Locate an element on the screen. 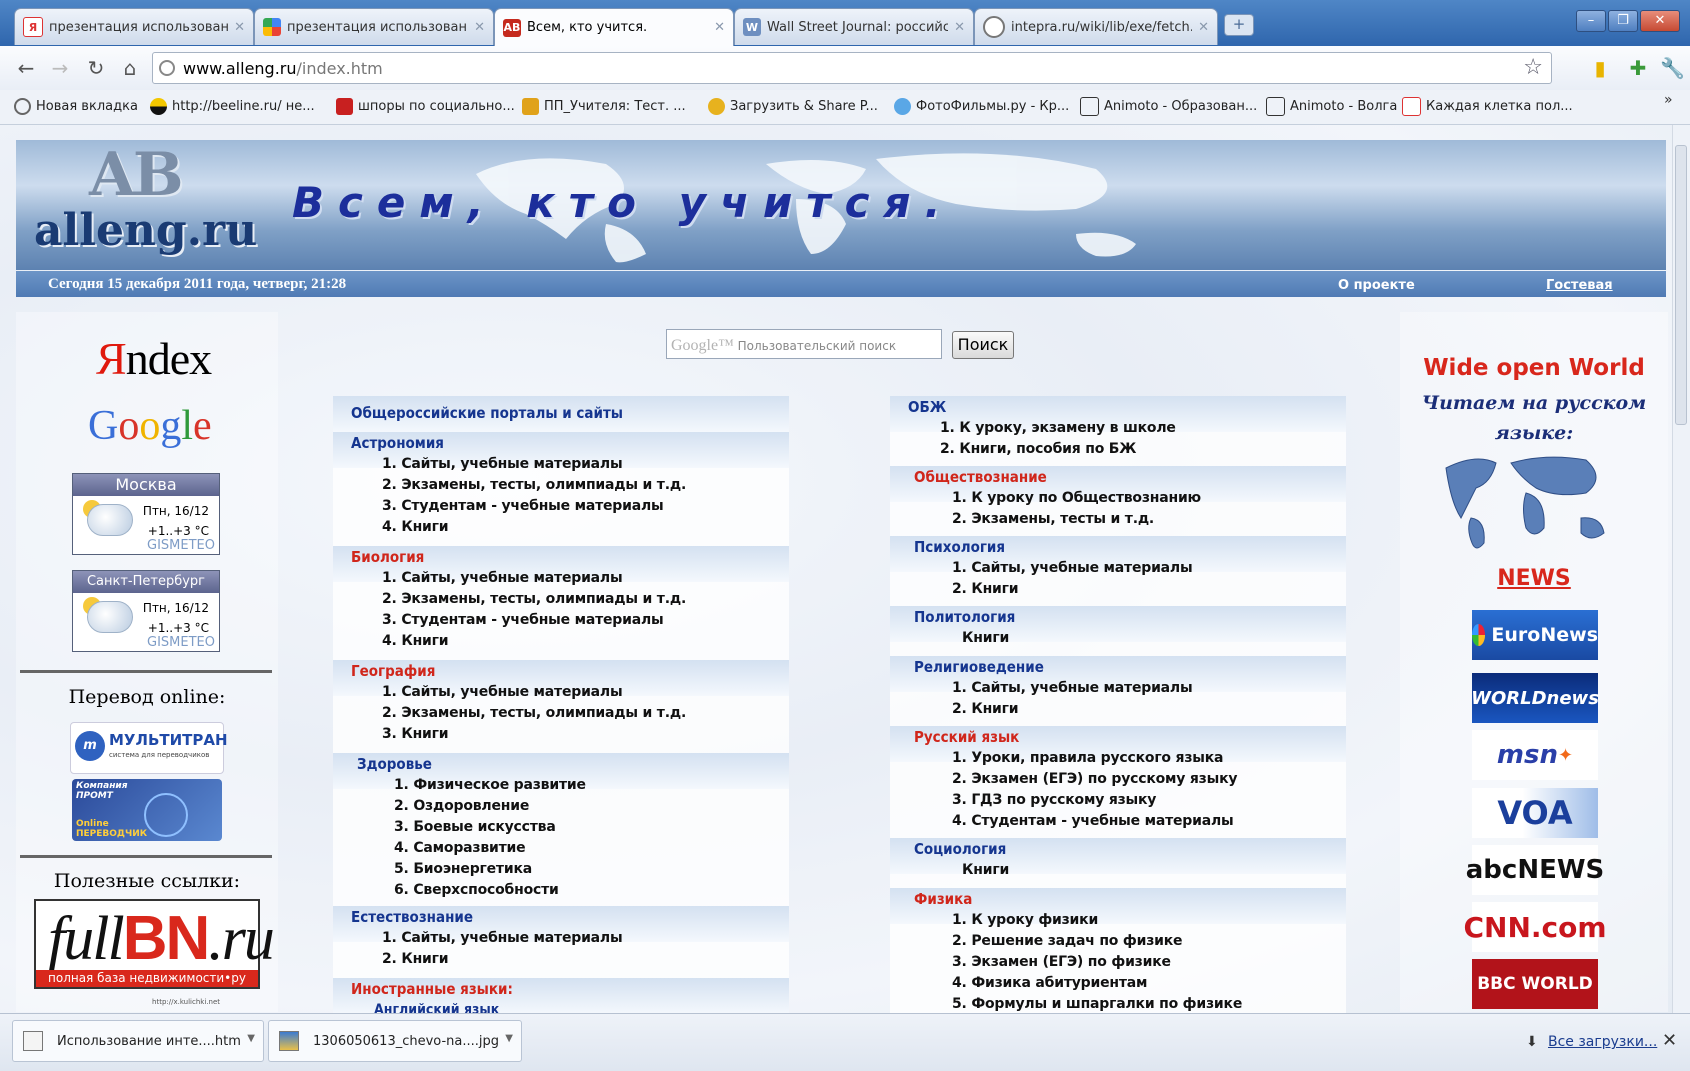  forward-icon: → is located at coordinates (60, 68).